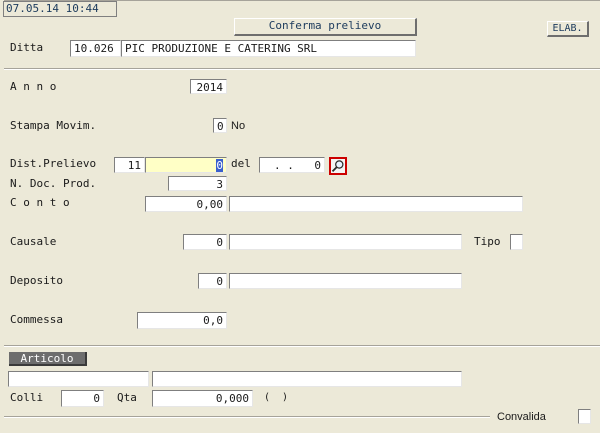 Image resolution: width=600 pixels, height=433 pixels. Describe the element at coordinates (205, 242) in the screenshot. I see `causale-field: 0` at that location.